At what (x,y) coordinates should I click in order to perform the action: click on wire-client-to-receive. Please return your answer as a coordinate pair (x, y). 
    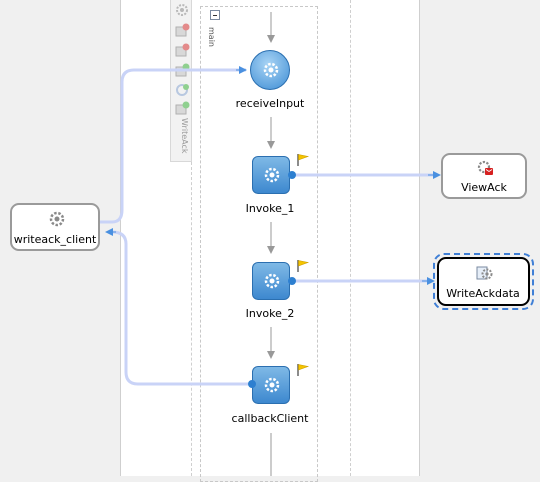
    Looking at the image, I should click on (173, 146).